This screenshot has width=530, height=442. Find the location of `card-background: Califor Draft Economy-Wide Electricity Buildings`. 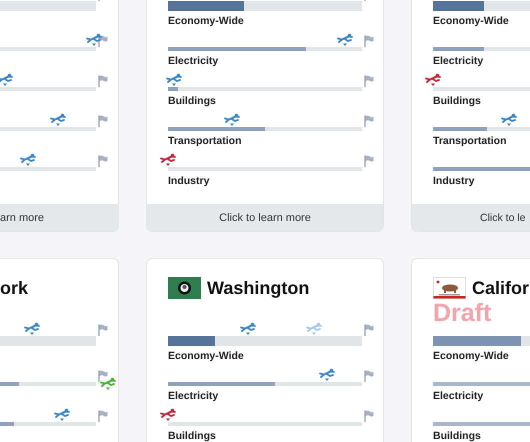

card-background: Califor Draft Economy-Wide Electricity Buildings is located at coordinates (470, 350).